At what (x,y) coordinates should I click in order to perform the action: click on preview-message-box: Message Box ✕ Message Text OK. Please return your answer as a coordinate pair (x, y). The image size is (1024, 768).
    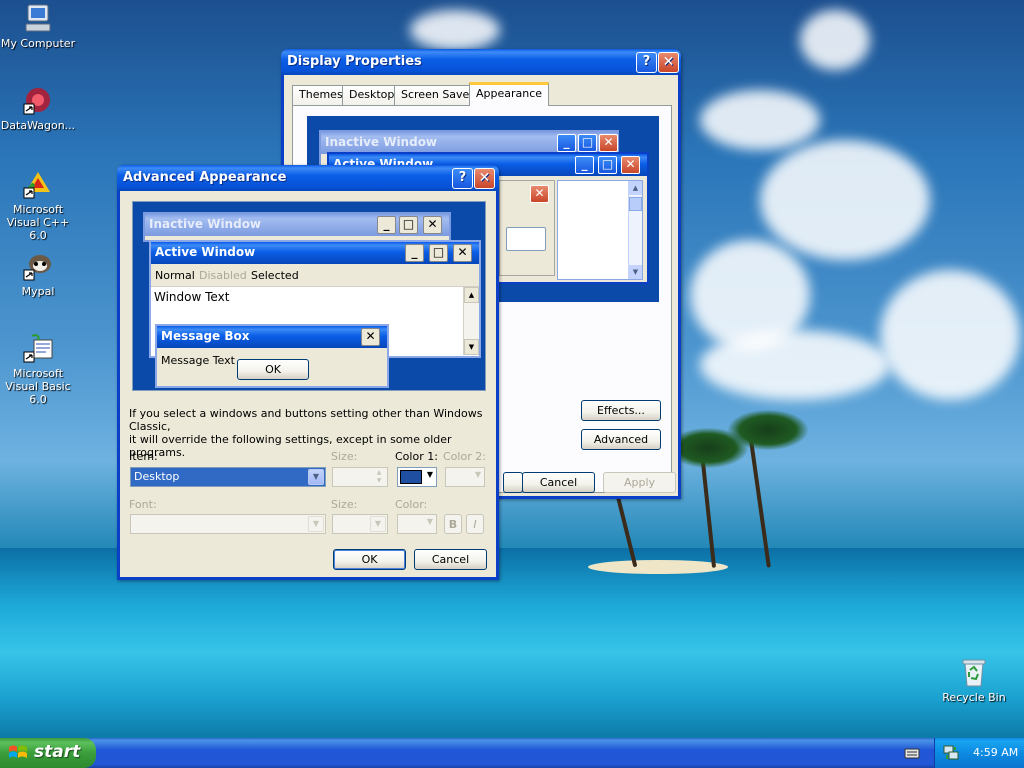
    Looking at the image, I should click on (272, 356).